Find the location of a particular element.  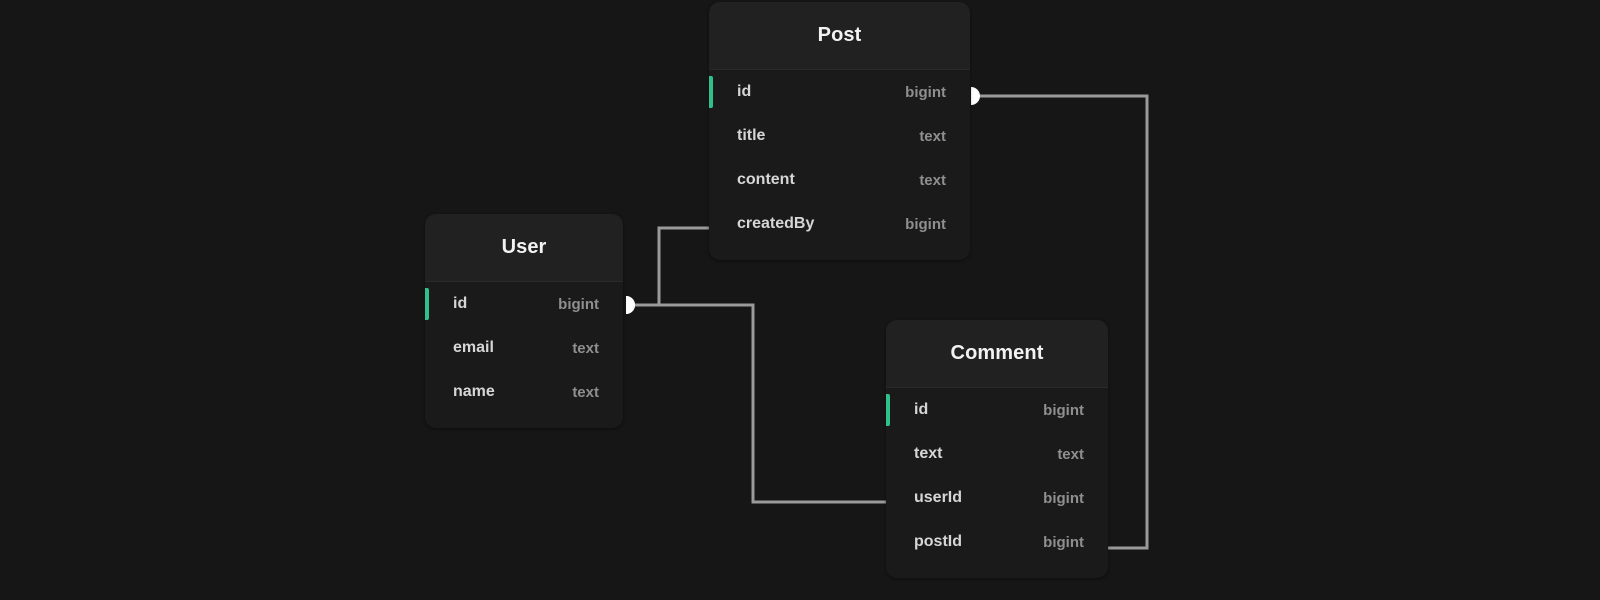

field-name: userId is located at coordinates (938, 497).